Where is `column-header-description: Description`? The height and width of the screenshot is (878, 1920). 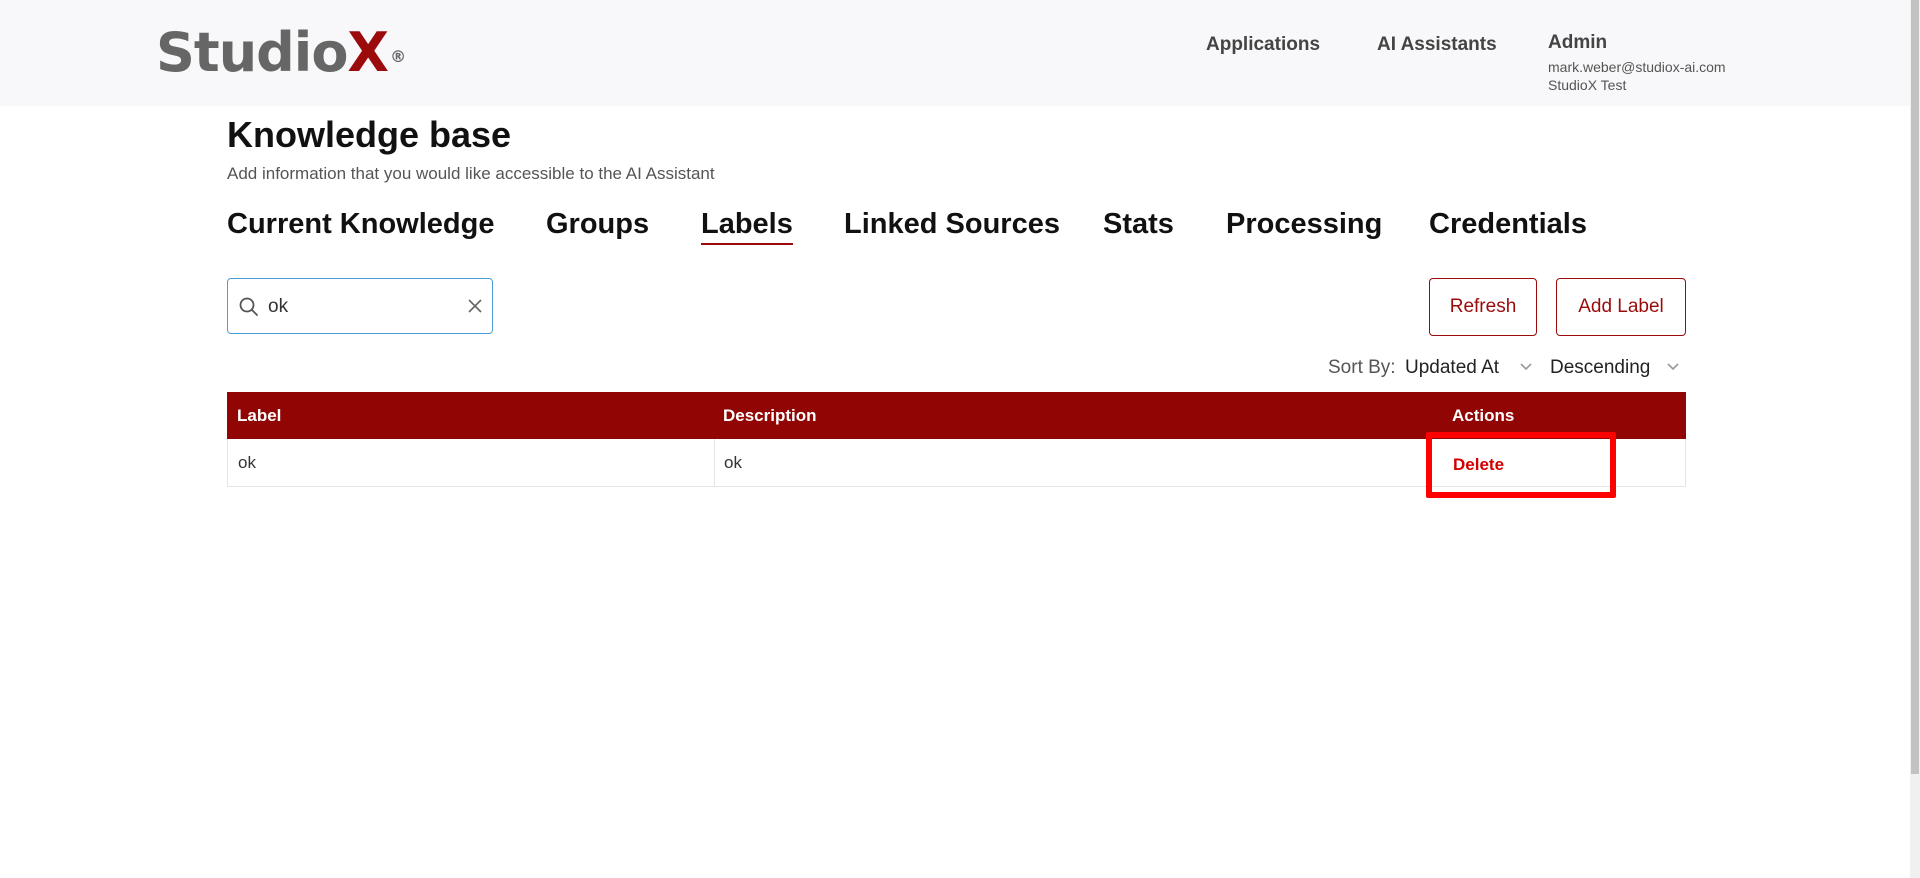 column-header-description: Description is located at coordinates (770, 415).